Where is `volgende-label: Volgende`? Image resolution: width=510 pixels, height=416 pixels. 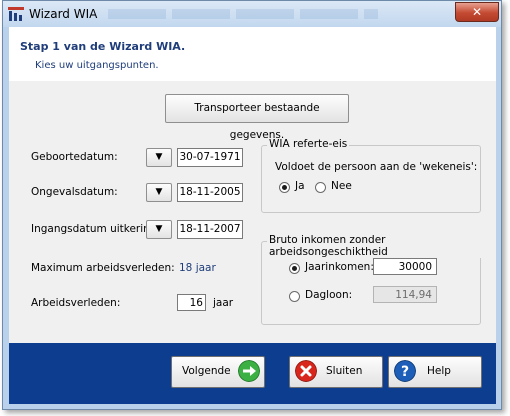
volgende-label: Volgende is located at coordinates (206, 371).